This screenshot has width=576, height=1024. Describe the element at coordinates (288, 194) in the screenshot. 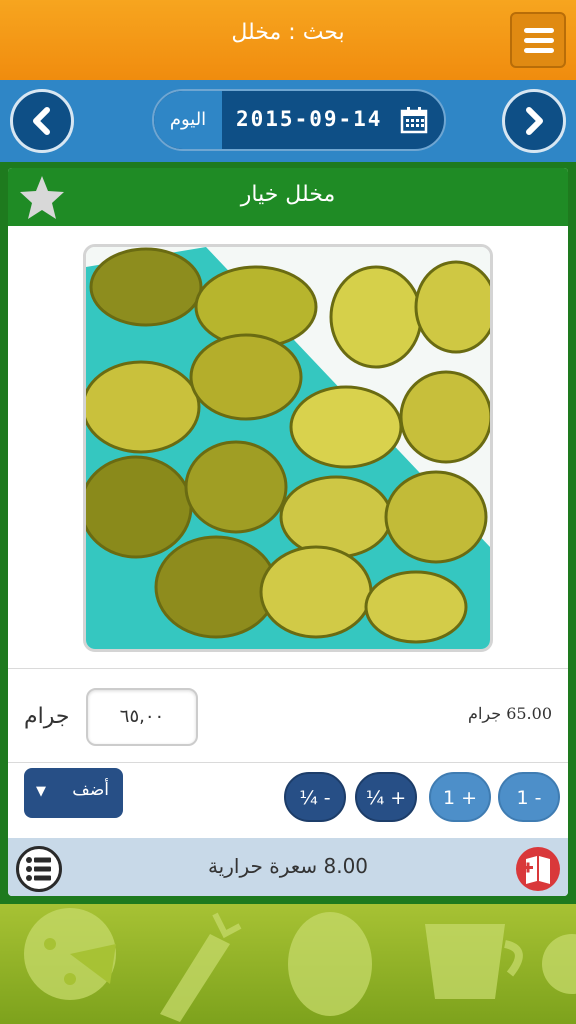

I see `food-name: مخلل خيار` at that location.